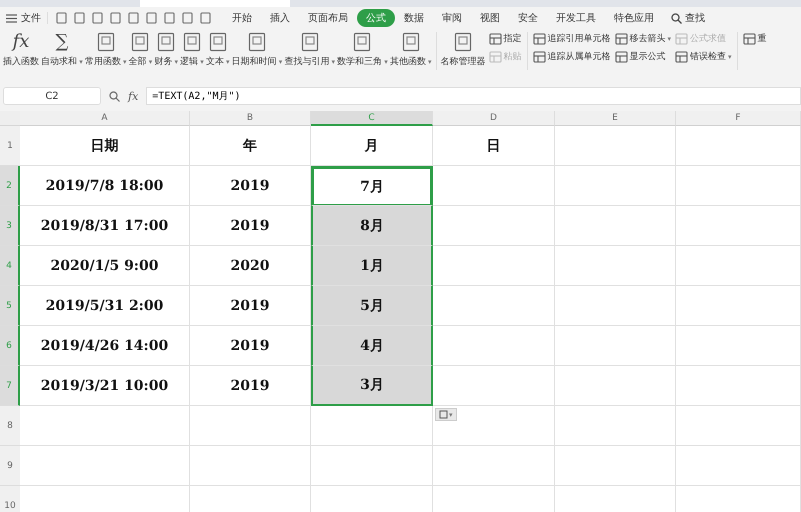 The image size is (801, 512). What do you see at coordinates (414, 18) in the screenshot?
I see `ribbon-tab: 数据` at bounding box center [414, 18].